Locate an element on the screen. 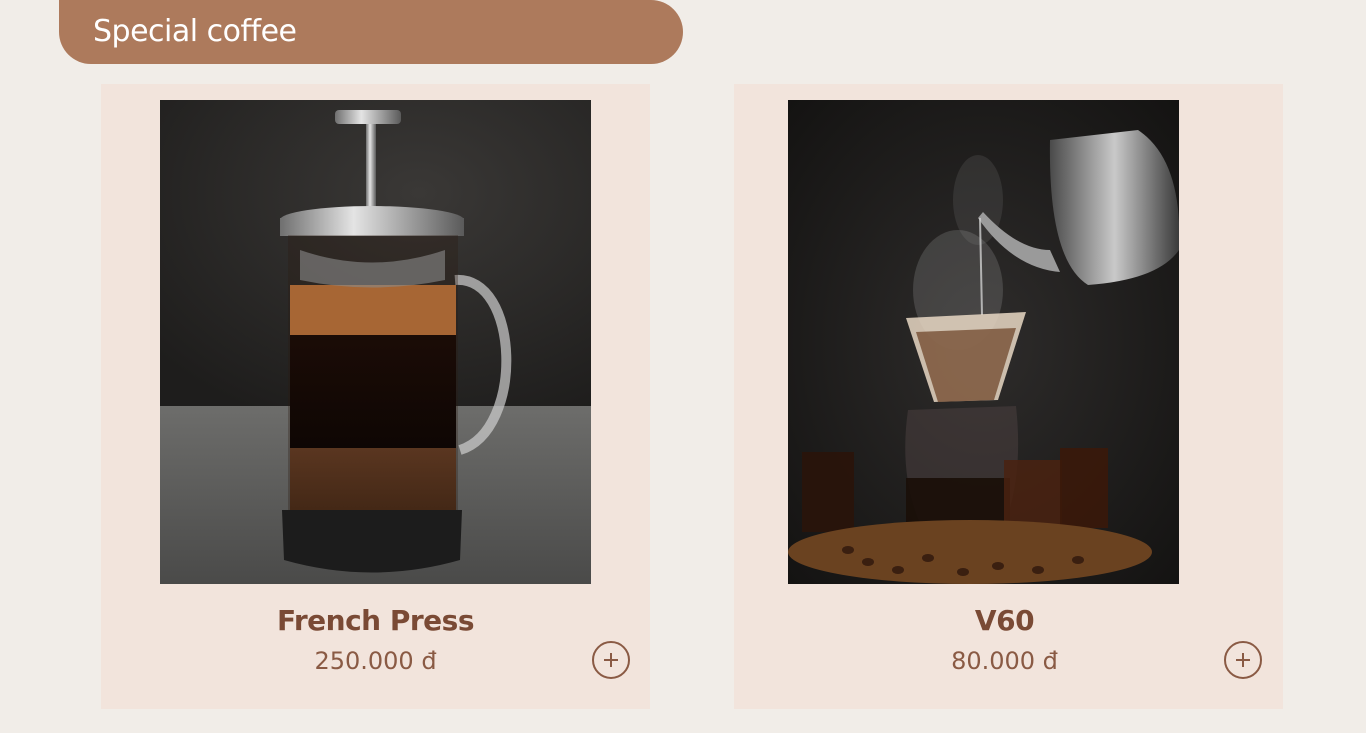 The height and width of the screenshot is (733, 1366). product-price: 80.000 đ is located at coordinates (1004, 661).